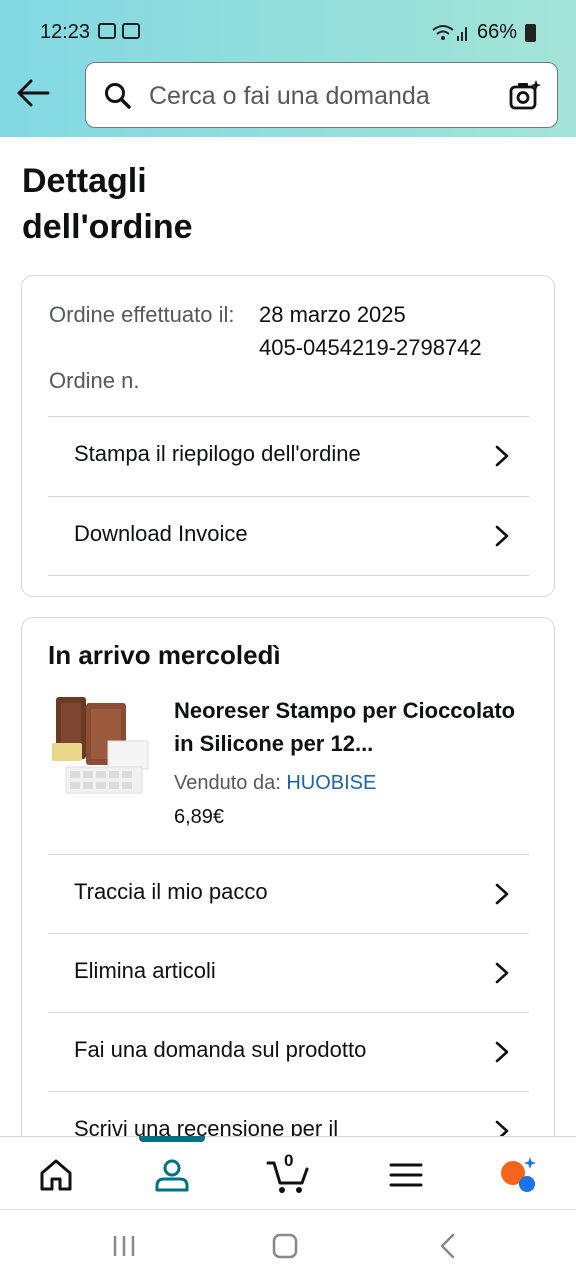 This screenshot has width=576, height=1280. What do you see at coordinates (518, 1175) in the screenshot?
I see `assistant-icon` at bounding box center [518, 1175].